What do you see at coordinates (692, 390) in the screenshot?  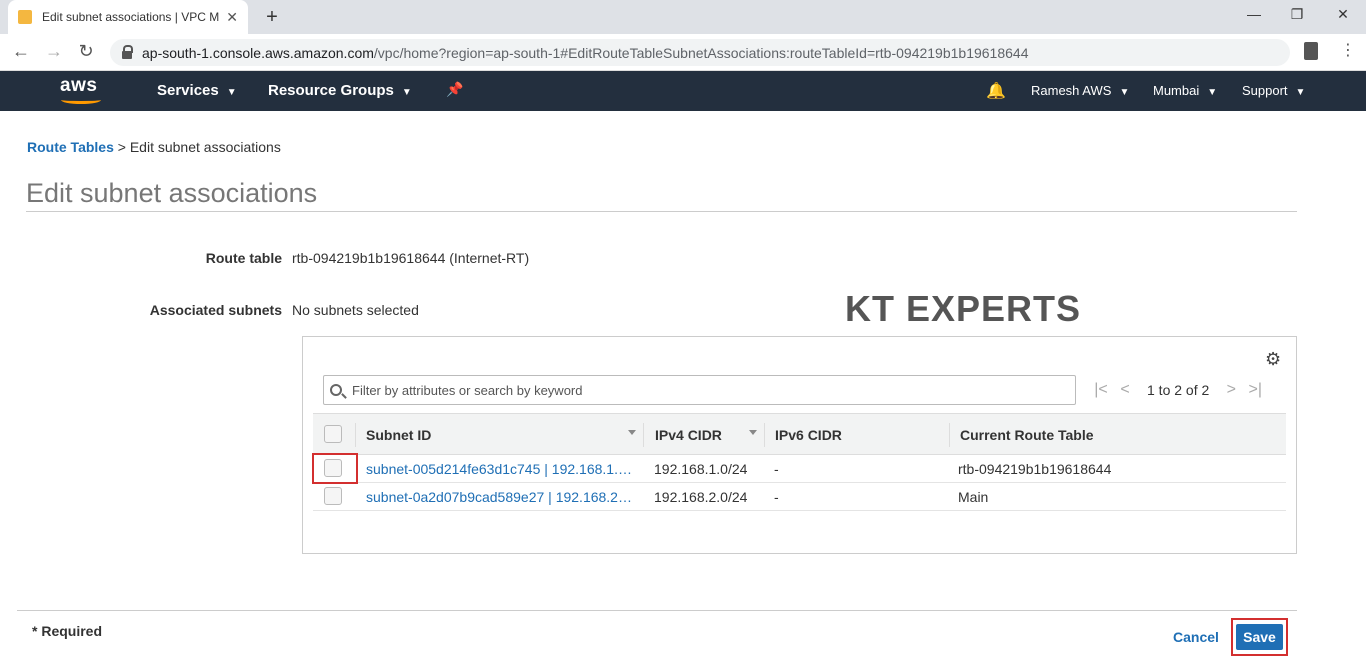 I see `filter-search-input` at bounding box center [692, 390].